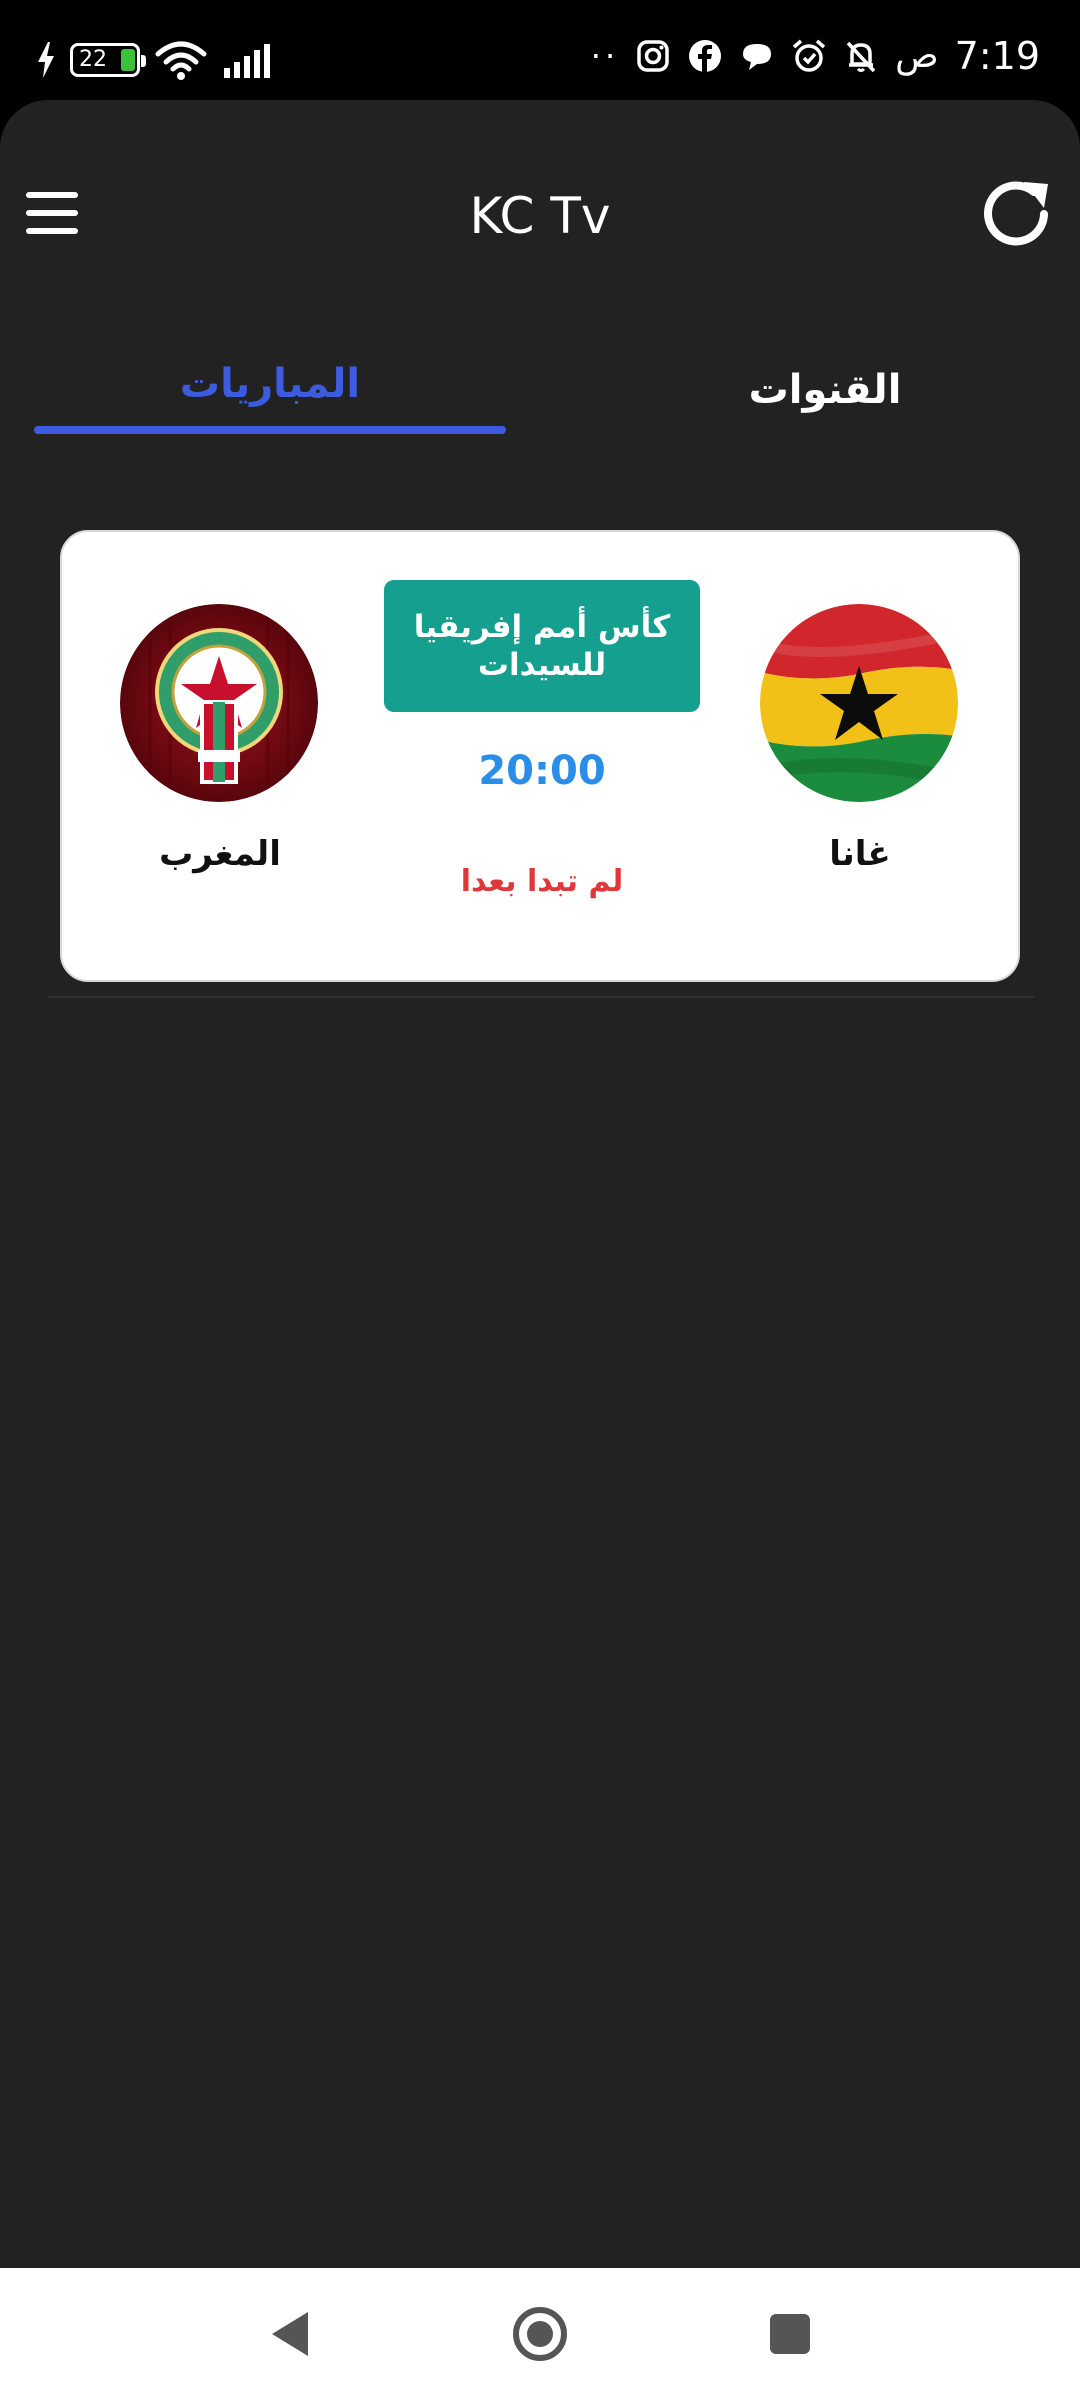  Describe the element at coordinates (219, 703) in the screenshot. I see `frmf-crest-icon` at that location.